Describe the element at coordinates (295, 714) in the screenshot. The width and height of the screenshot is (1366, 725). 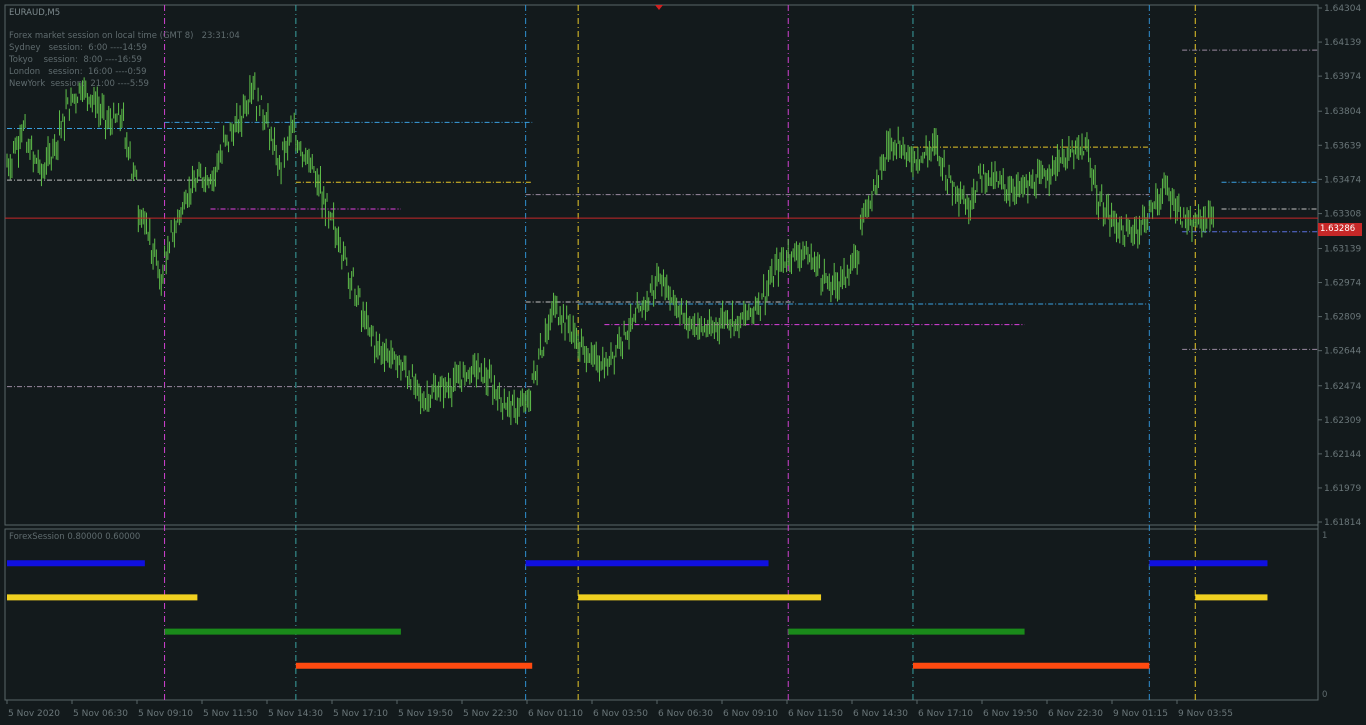
I see `time-tick-label: 5 Nov 14:30` at that location.